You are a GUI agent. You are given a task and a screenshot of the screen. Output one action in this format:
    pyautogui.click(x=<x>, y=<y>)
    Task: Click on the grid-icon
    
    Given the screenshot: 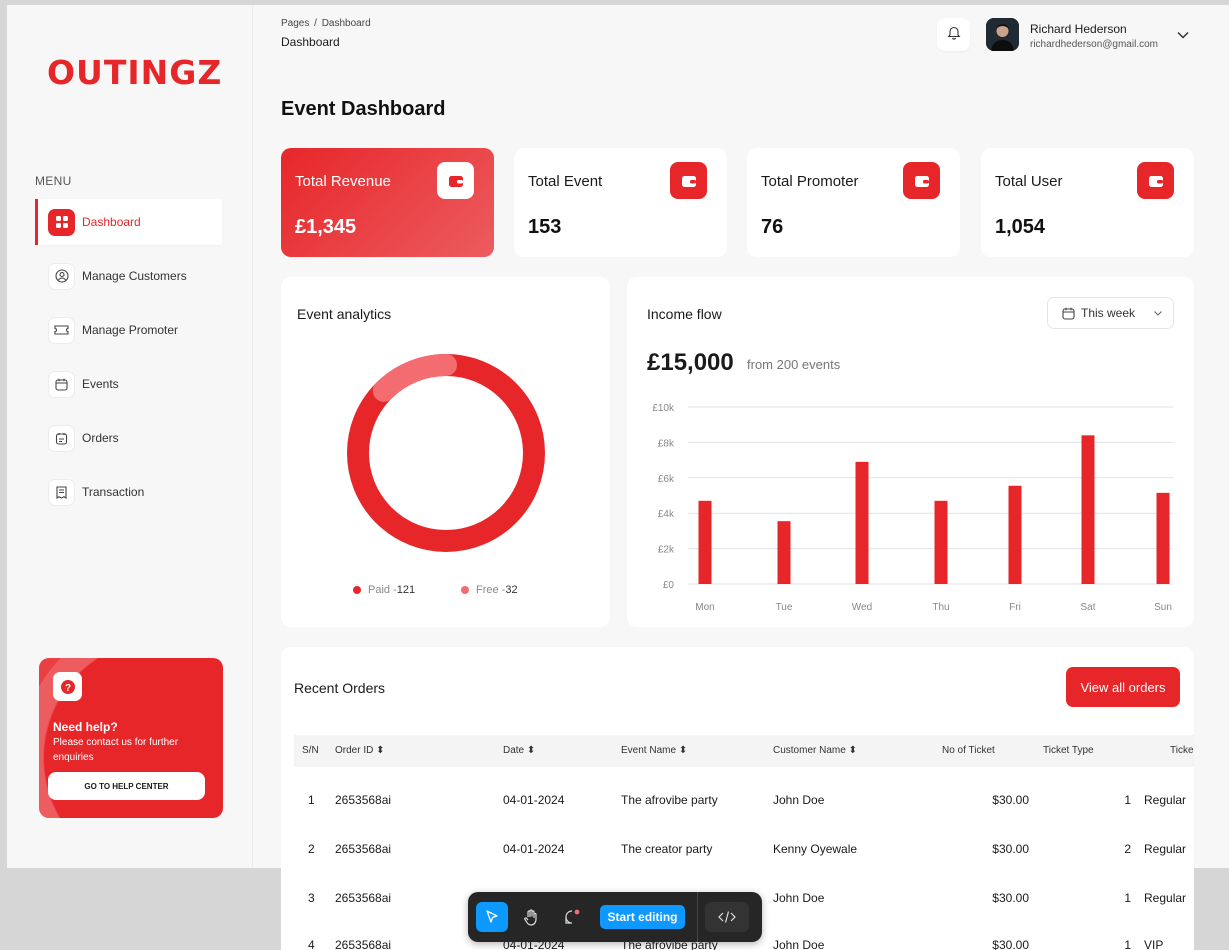 What is the action you would take?
    pyautogui.click(x=61, y=222)
    